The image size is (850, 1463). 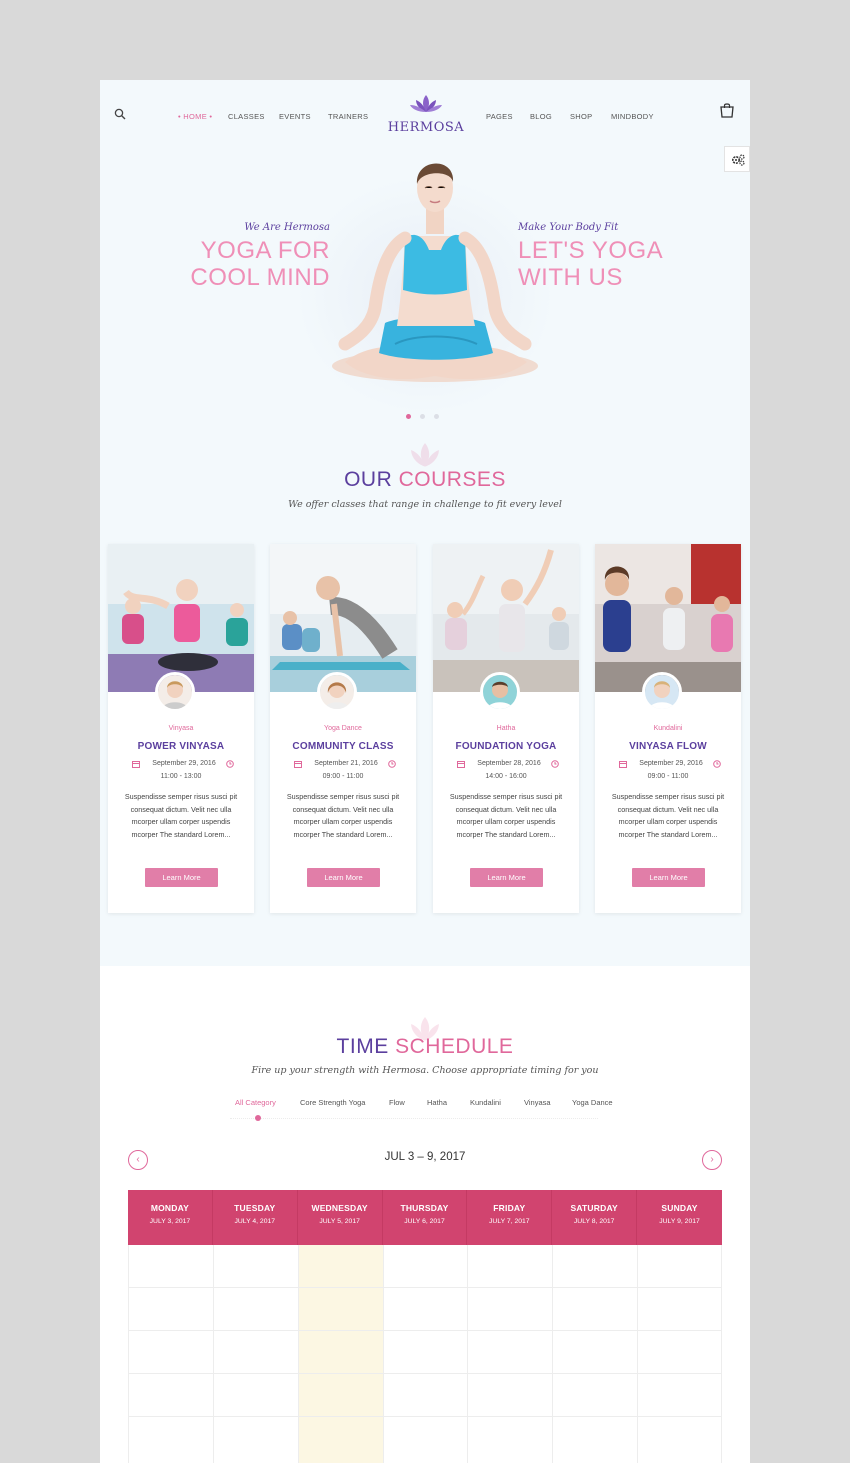 What do you see at coordinates (592, 1102) in the screenshot?
I see `filter-yoga-dance: Yoga Dance` at bounding box center [592, 1102].